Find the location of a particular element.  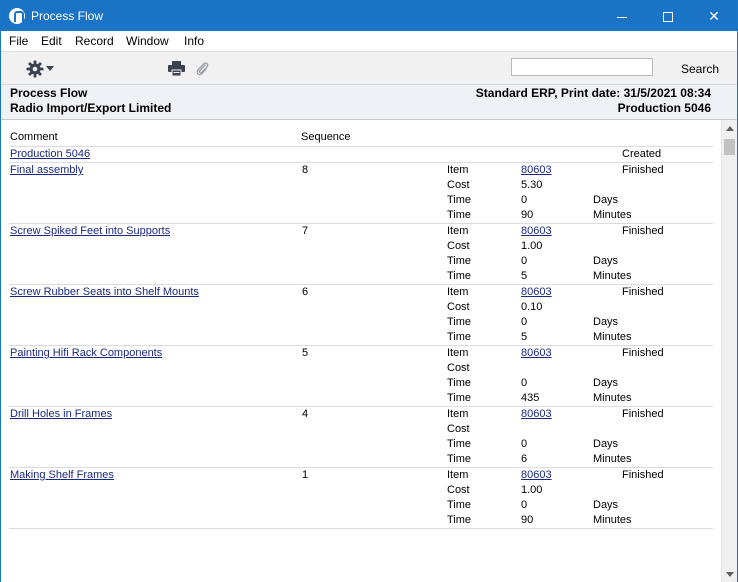

printer-icon is located at coordinates (176, 68).